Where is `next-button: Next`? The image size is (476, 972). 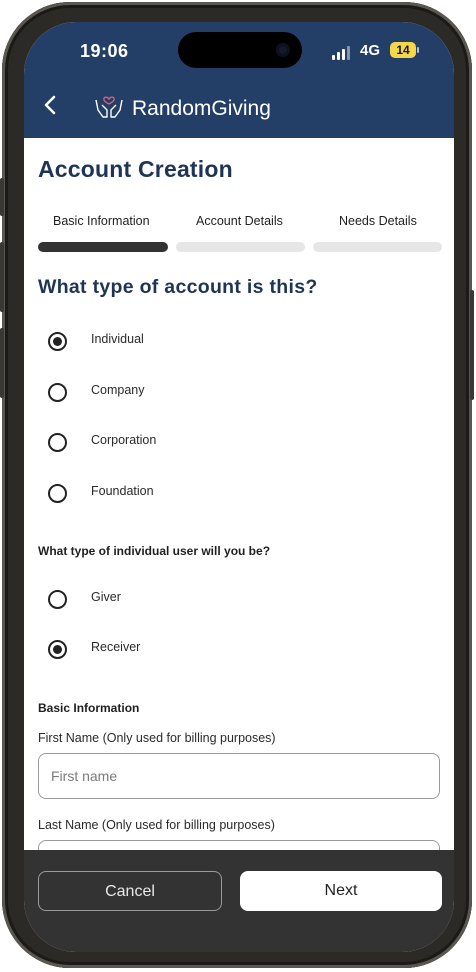 next-button: Next is located at coordinates (341, 891).